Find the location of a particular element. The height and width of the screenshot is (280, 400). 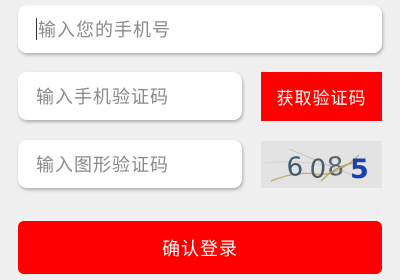

get-sms-code-button: 获取验证码 is located at coordinates (321, 96).